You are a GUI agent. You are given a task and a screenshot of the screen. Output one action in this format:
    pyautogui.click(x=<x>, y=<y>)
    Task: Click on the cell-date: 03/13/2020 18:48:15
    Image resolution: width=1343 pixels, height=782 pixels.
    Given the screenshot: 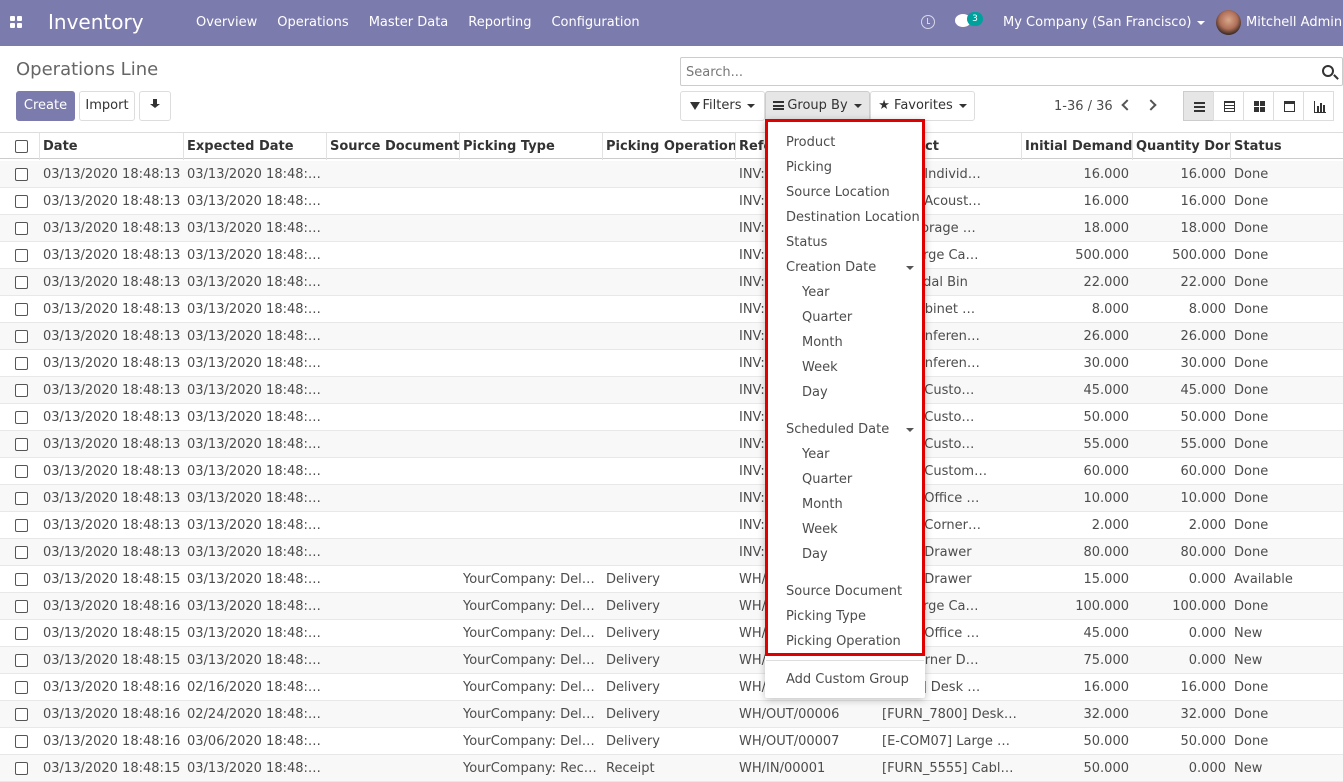 What is the action you would take?
    pyautogui.click(x=112, y=660)
    